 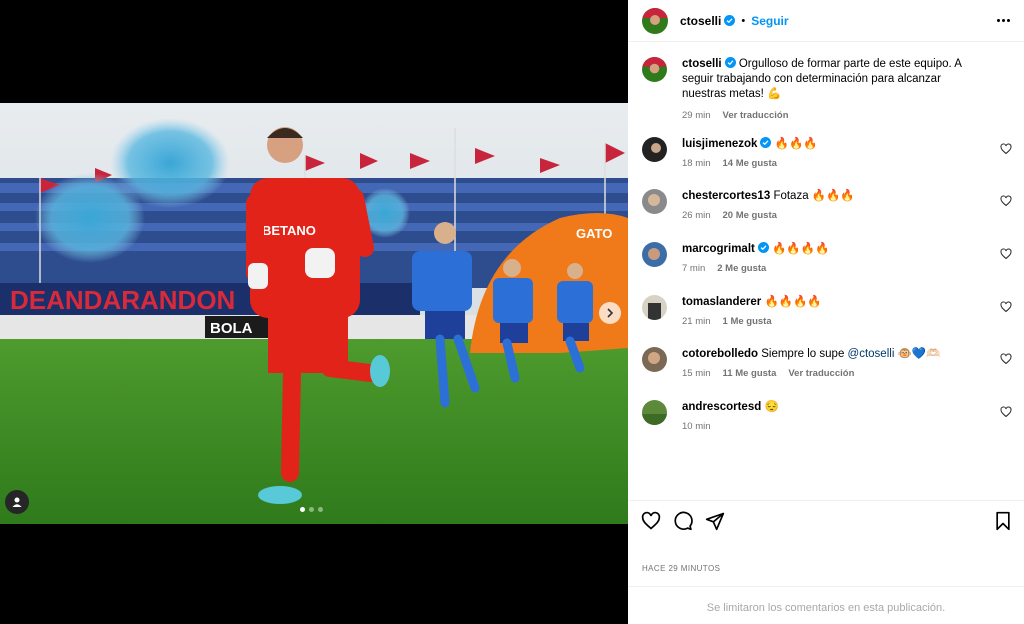 I want to click on comment-text: Siempre lo supe, so click(x=803, y=354).